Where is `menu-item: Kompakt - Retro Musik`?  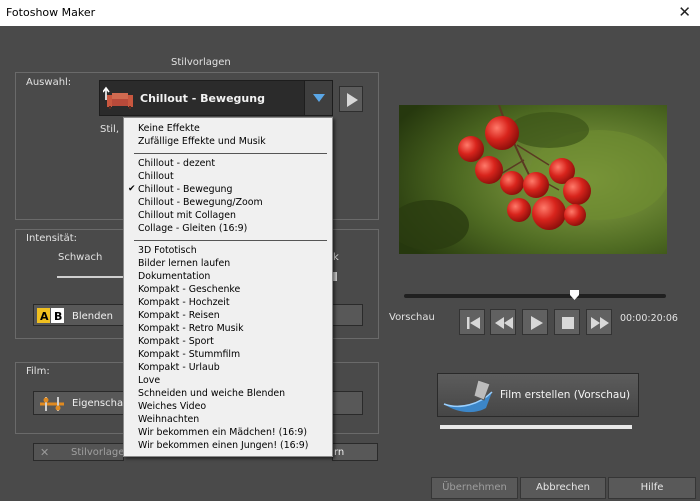
menu-item: Kompakt - Retro Musik is located at coordinates (191, 328).